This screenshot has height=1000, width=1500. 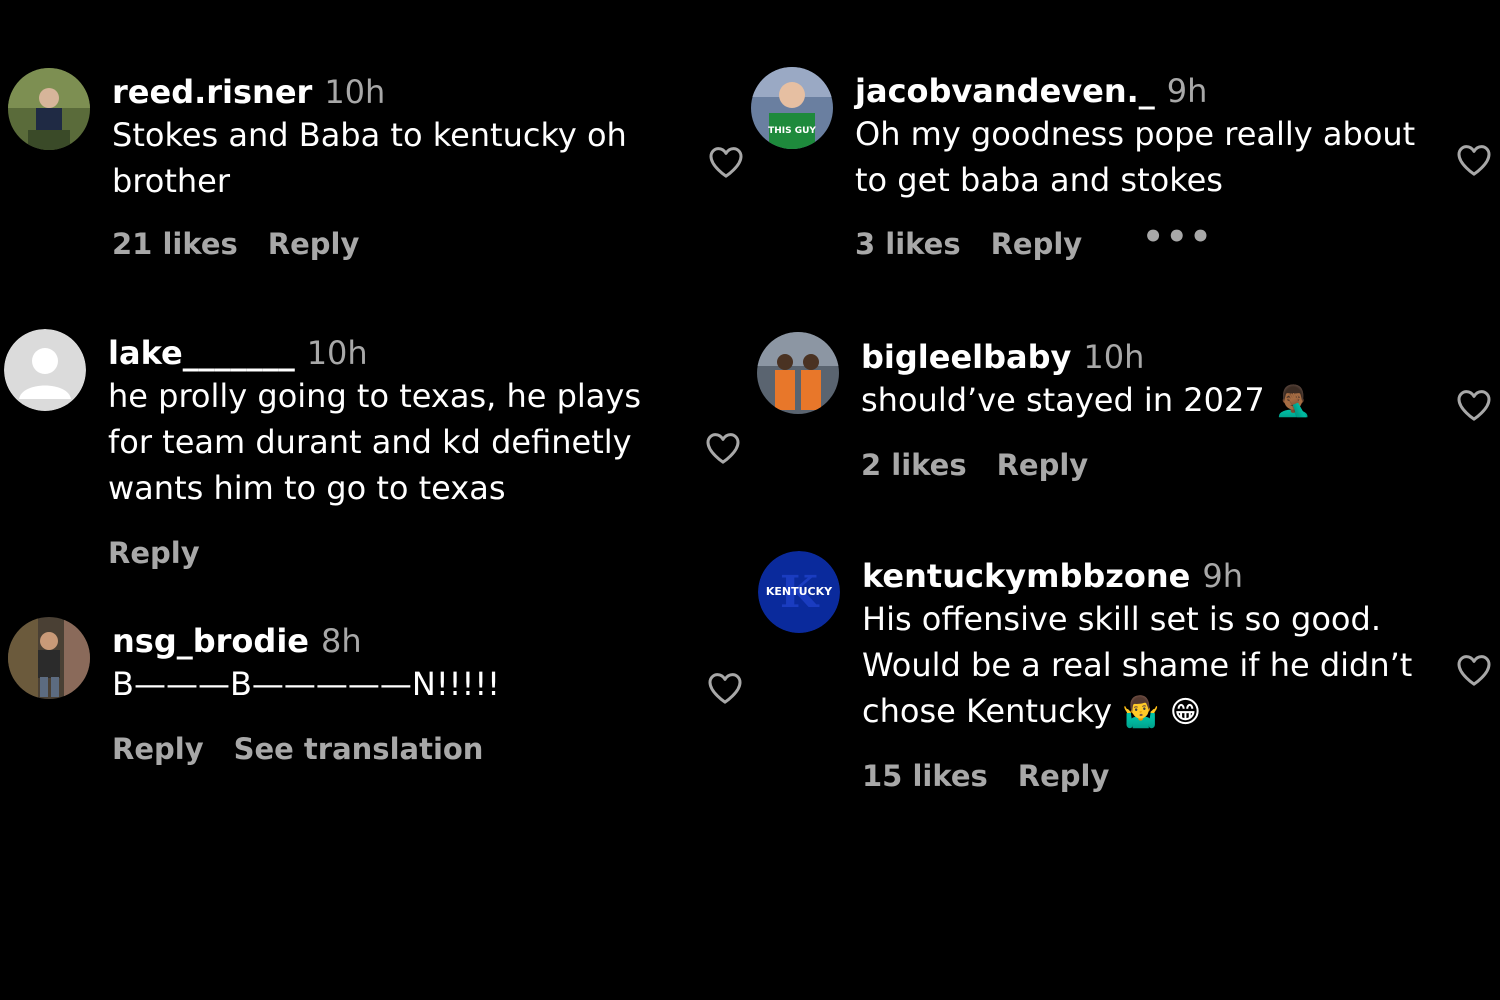 I want to click on likes-count: 15 likes, so click(x=925, y=776).